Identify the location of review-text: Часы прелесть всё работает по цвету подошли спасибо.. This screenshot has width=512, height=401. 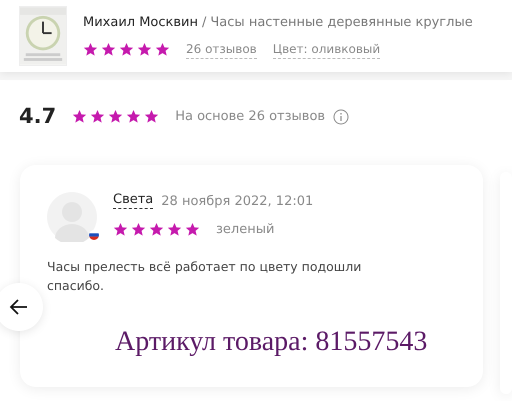
(204, 276).